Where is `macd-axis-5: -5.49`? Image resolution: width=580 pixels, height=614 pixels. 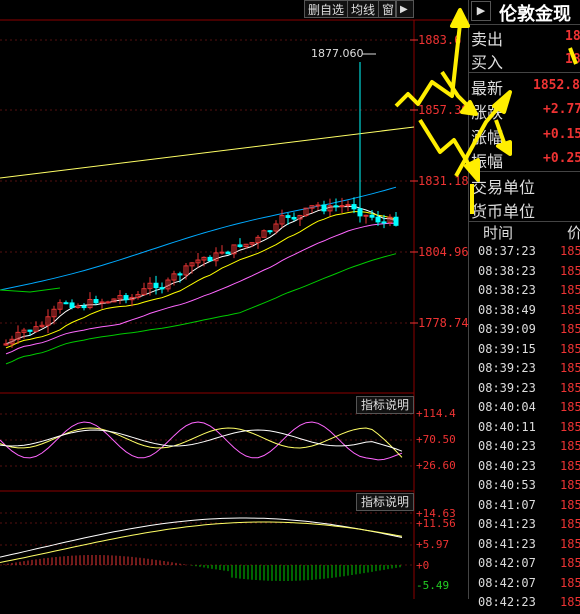
macd-axis-5: -5.49 is located at coordinates (433, 585).